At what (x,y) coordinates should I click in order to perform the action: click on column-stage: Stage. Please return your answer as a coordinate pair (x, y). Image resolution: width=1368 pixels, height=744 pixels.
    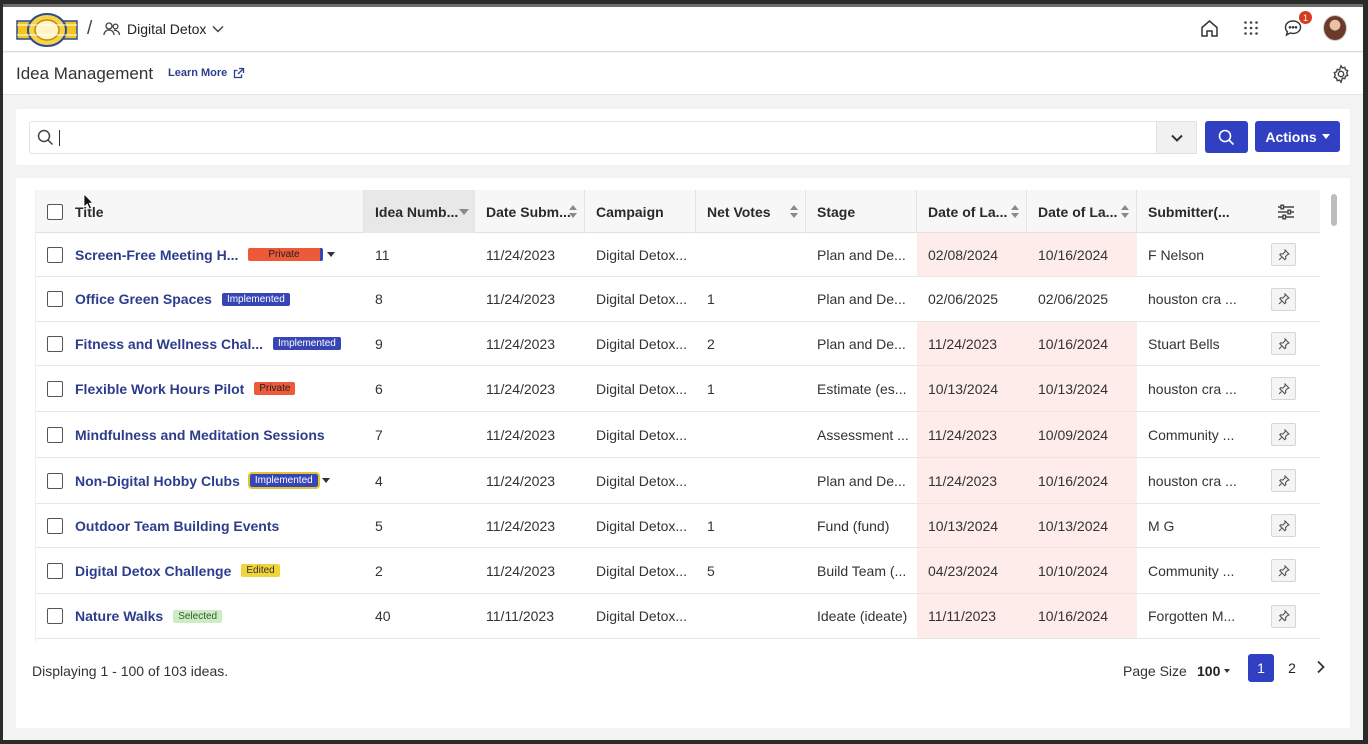
    Looking at the image, I should click on (861, 211).